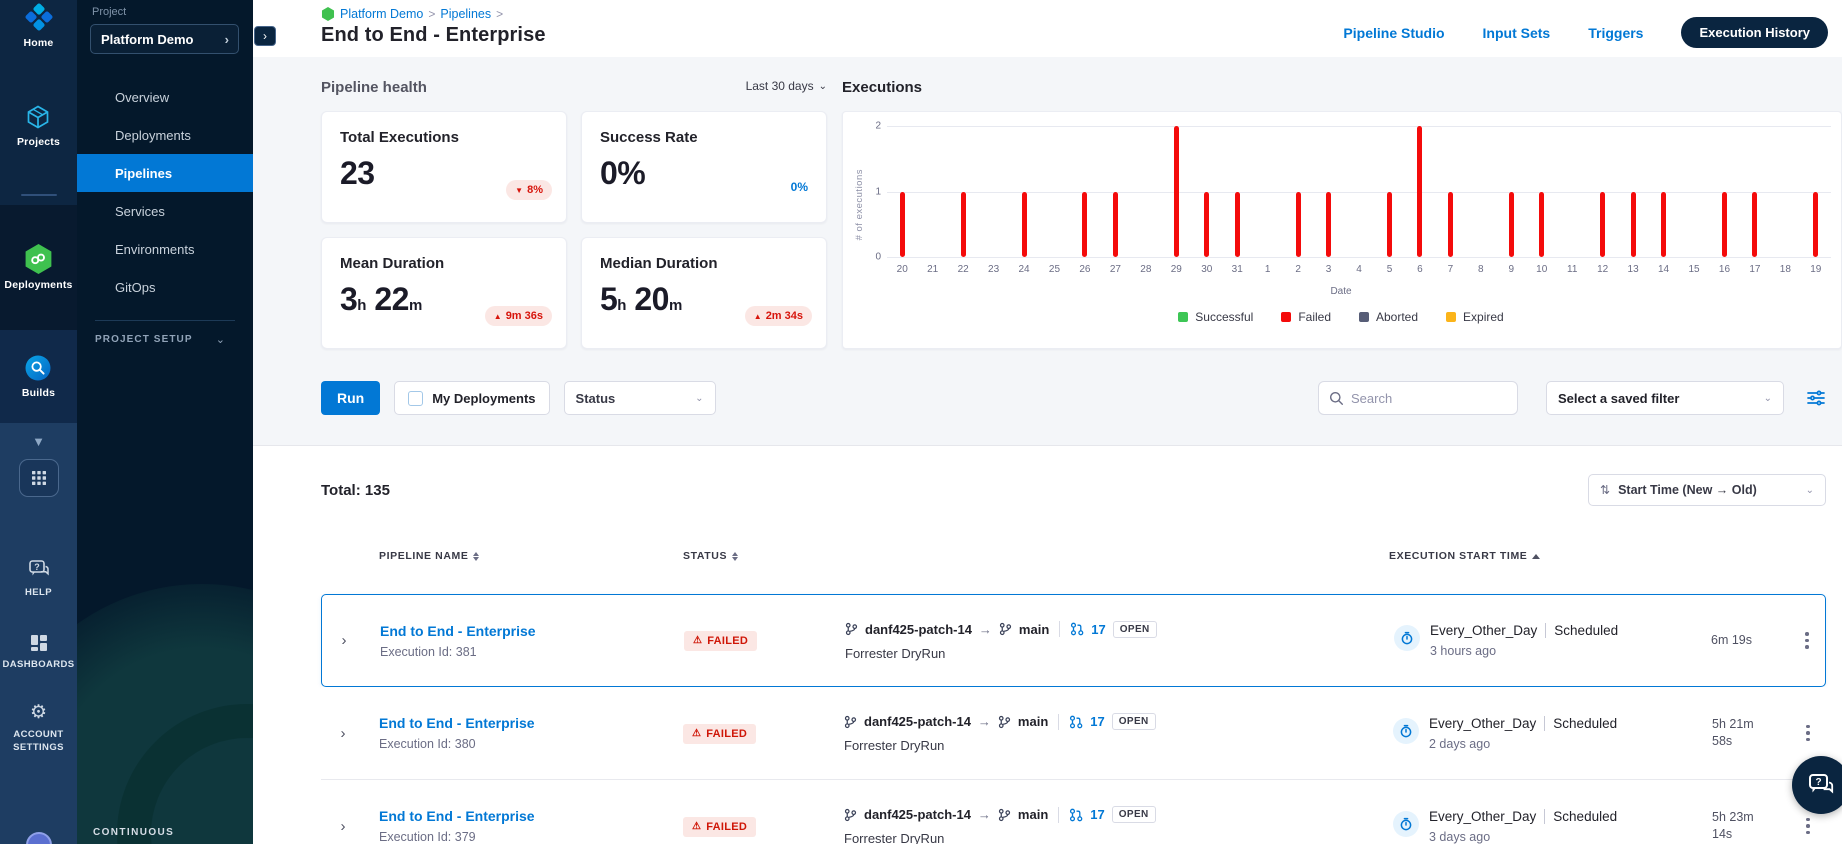 This screenshot has height=844, width=1842. Describe the element at coordinates (38, 728) in the screenshot. I see `rail-item-account-settings: ⚙ ACCOUNT SETTINGS` at that location.